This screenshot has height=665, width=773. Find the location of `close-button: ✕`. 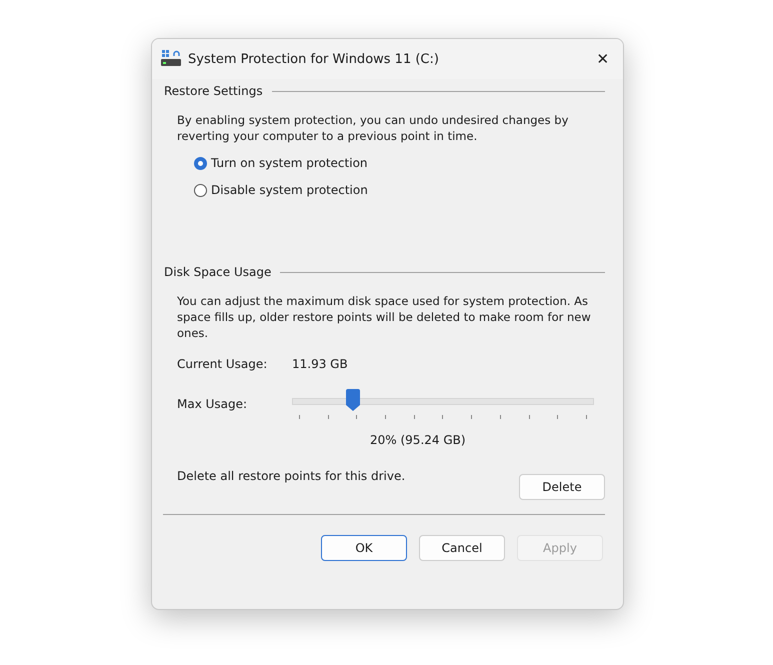

close-button: ✕ is located at coordinates (603, 59).